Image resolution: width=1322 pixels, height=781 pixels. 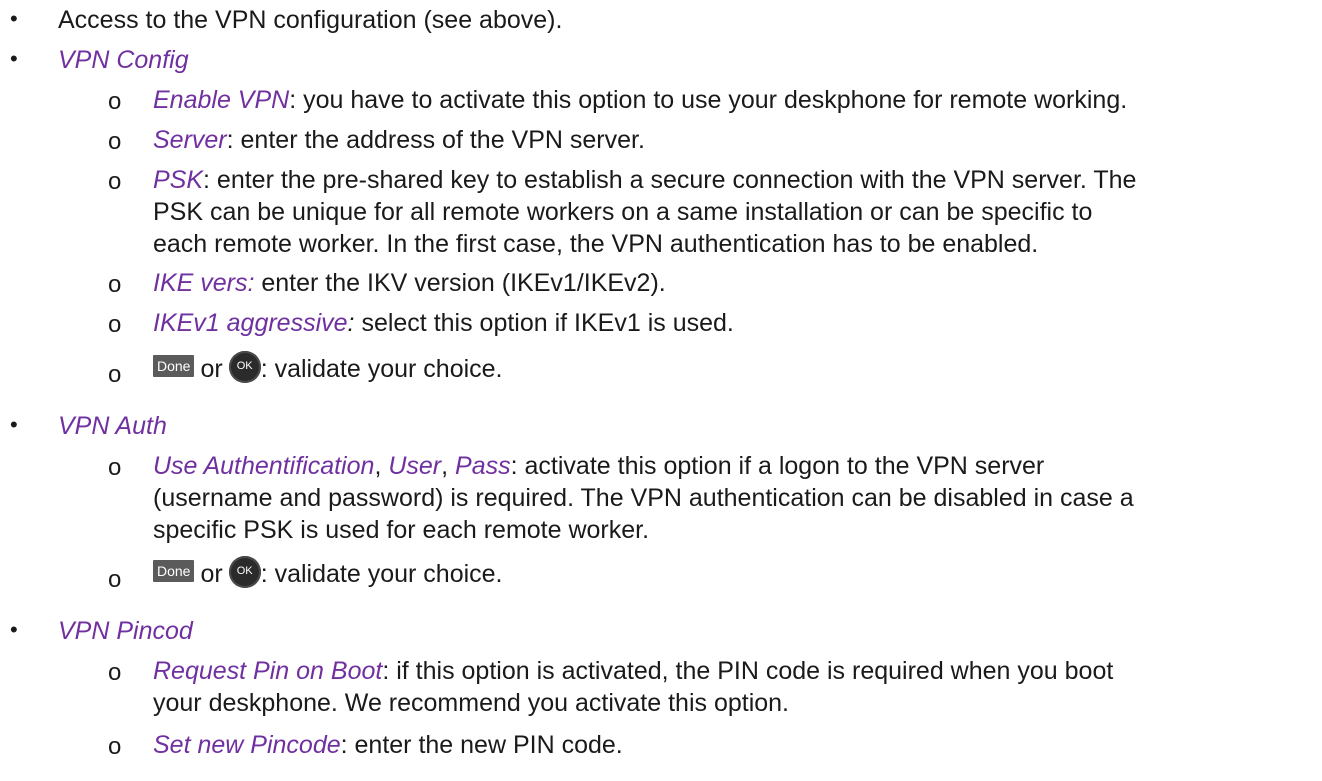 I want to click on set-pin-term: Set new Pincode, so click(x=247, y=745).